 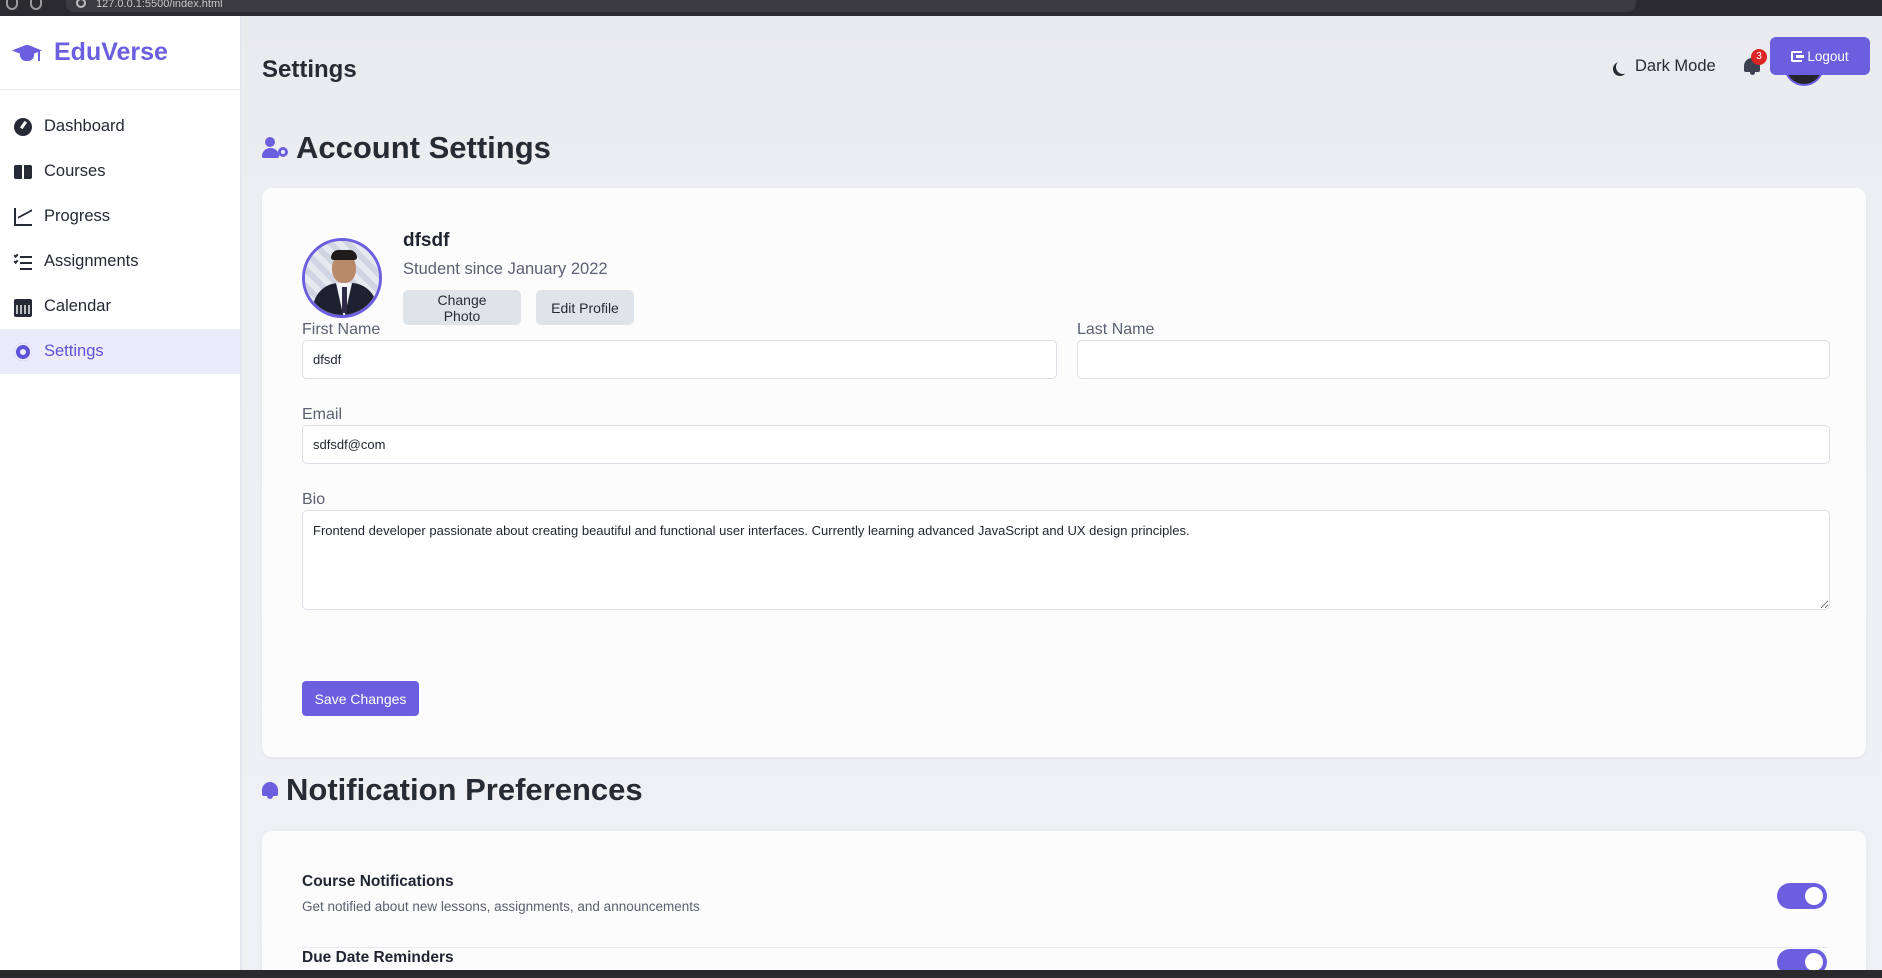 What do you see at coordinates (111, 52) in the screenshot?
I see `brand-name: EduVerse` at bounding box center [111, 52].